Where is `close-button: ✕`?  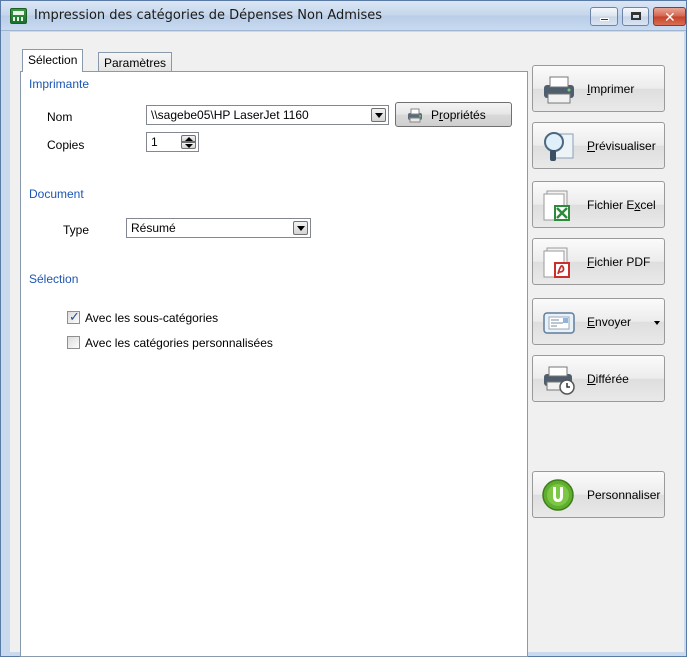
close-button: ✕ is located at coordinates (669, 16).